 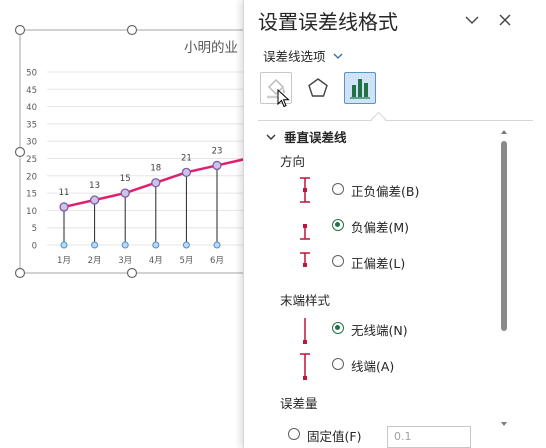 I want to click on scroll-up-icon, so click(x=504, y=132).